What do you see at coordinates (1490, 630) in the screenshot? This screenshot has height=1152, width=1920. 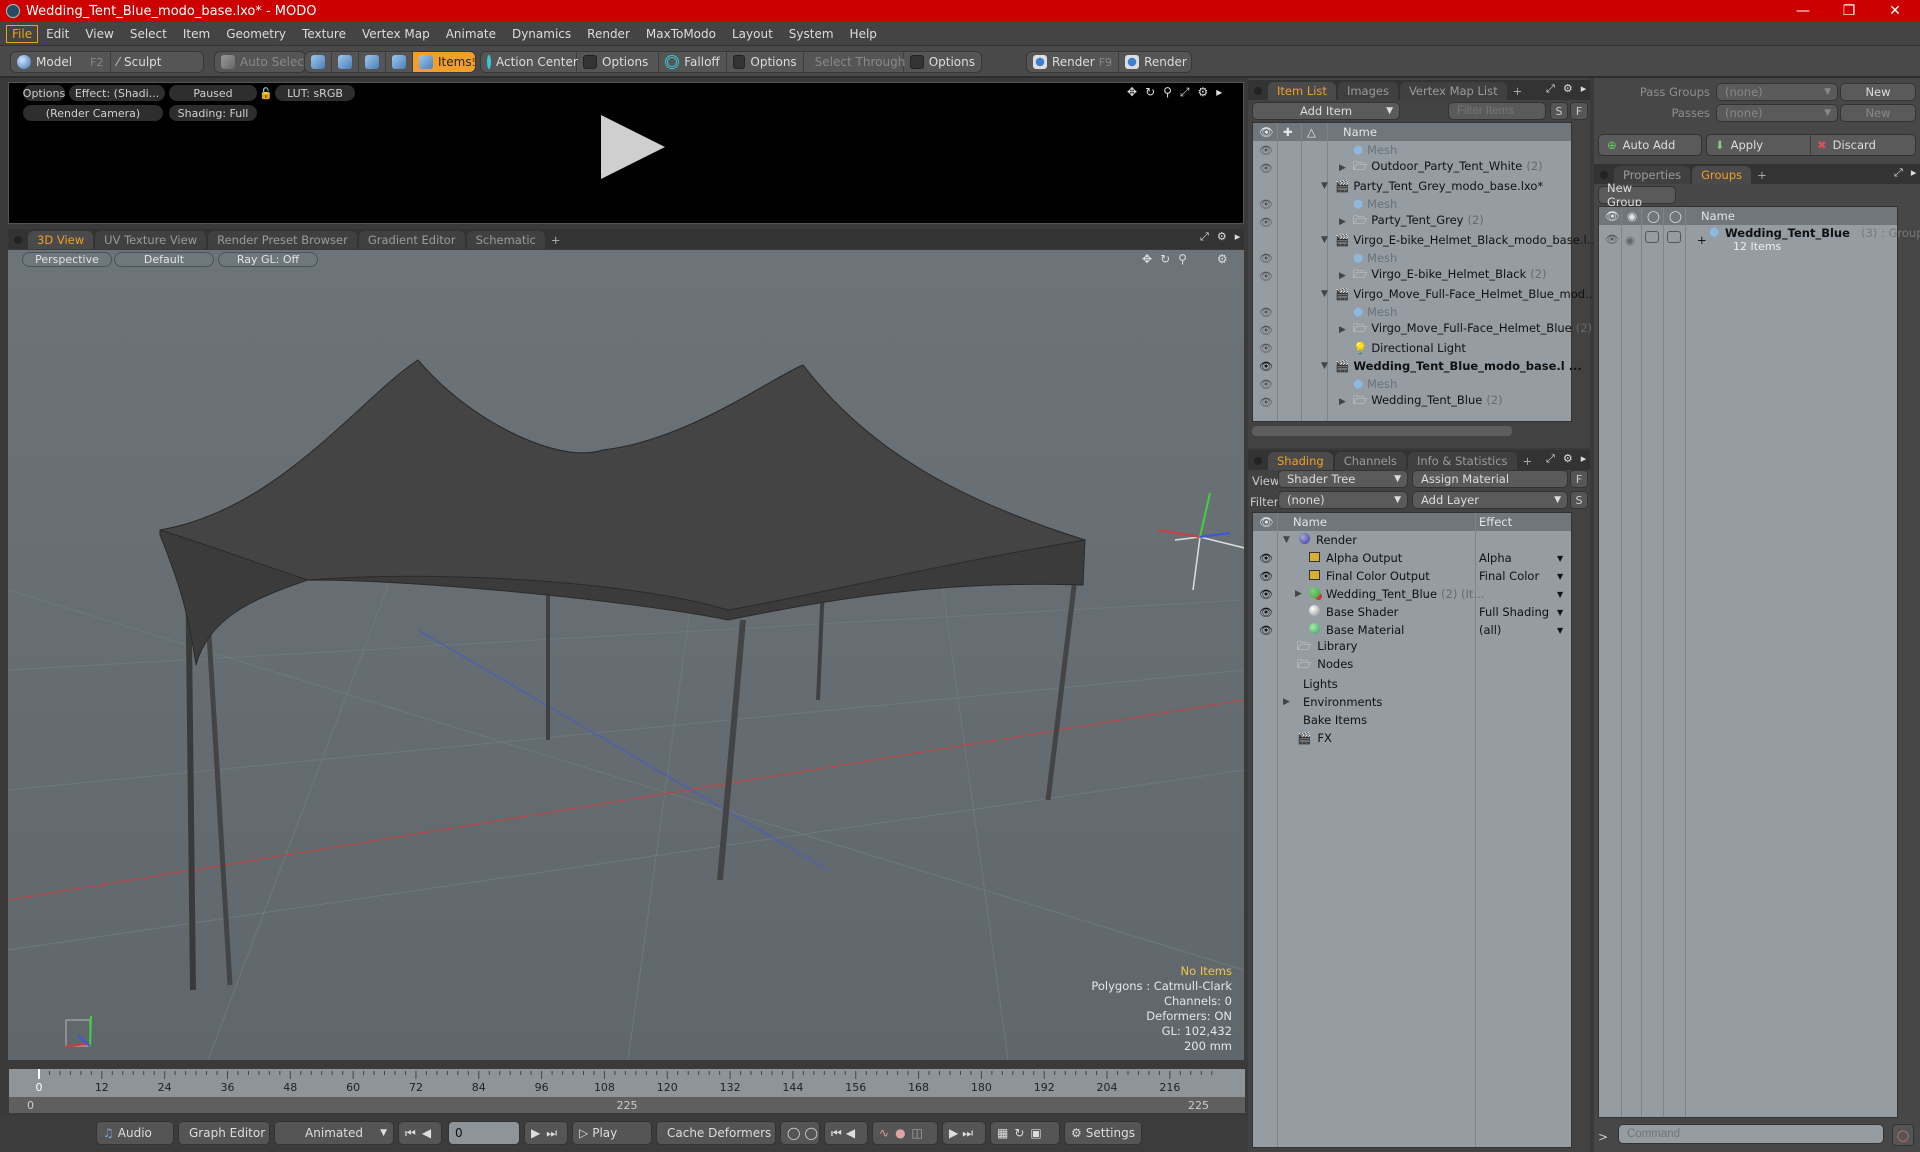 I see `effect-value: (all)` at bounding box center [1490, 630].